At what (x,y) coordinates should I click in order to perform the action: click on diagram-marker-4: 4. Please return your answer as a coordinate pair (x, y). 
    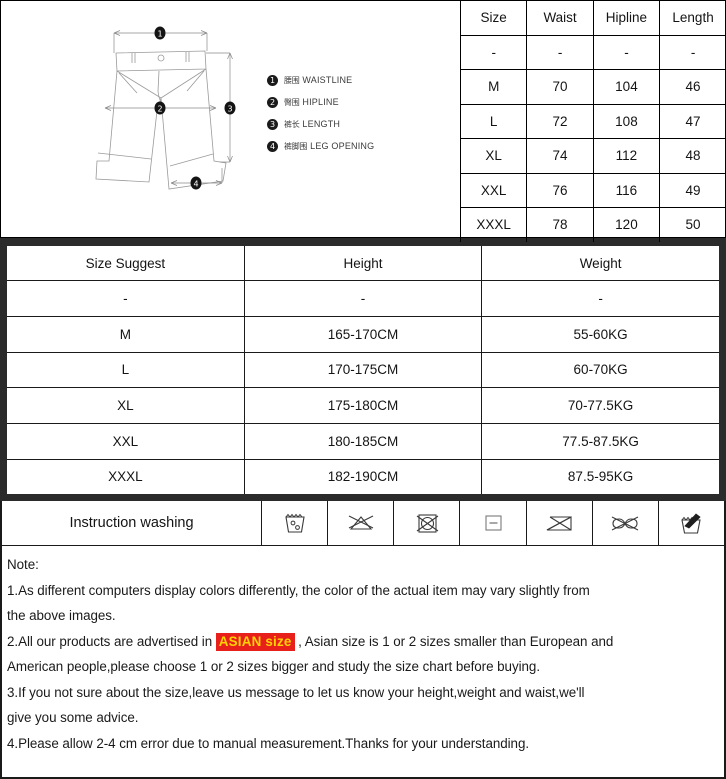
    Looking at the image, I should click on (196, 183).